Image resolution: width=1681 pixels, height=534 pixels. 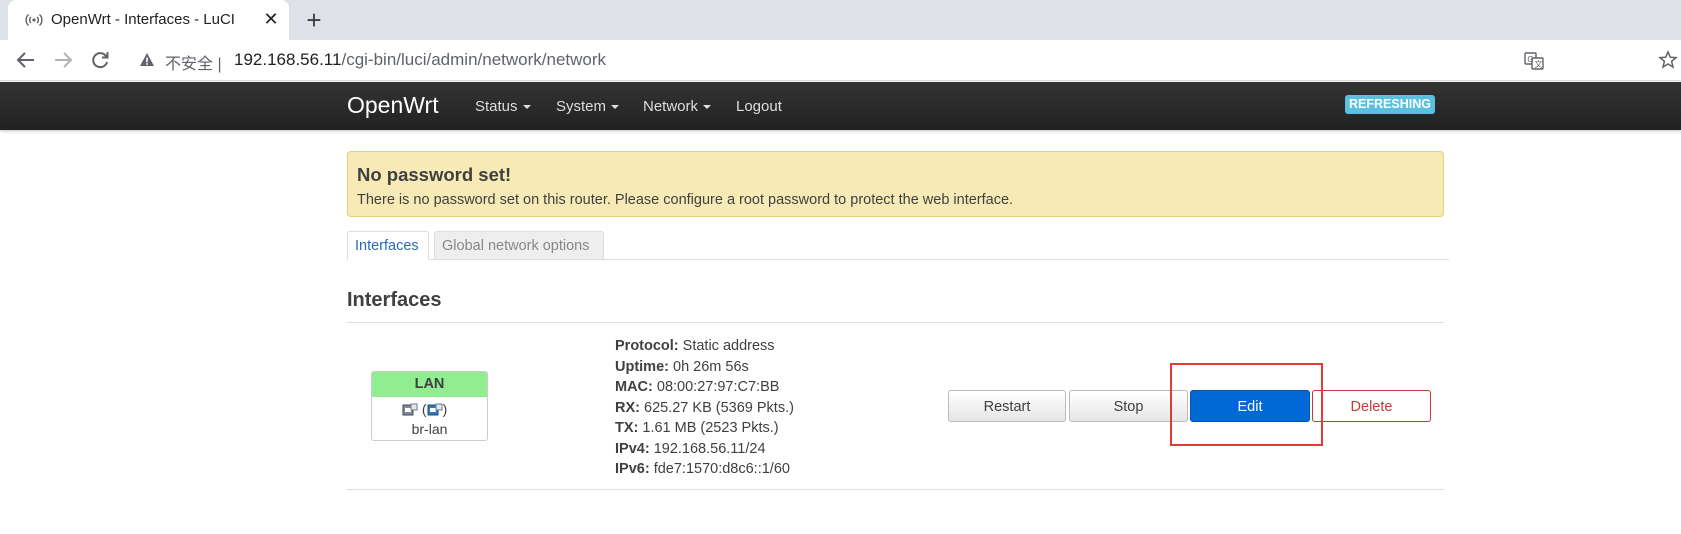 What do you see at coordinates (314, 20) in the screenshot?
I see `new-tab-icon: +` at bounding box center [314, 20].